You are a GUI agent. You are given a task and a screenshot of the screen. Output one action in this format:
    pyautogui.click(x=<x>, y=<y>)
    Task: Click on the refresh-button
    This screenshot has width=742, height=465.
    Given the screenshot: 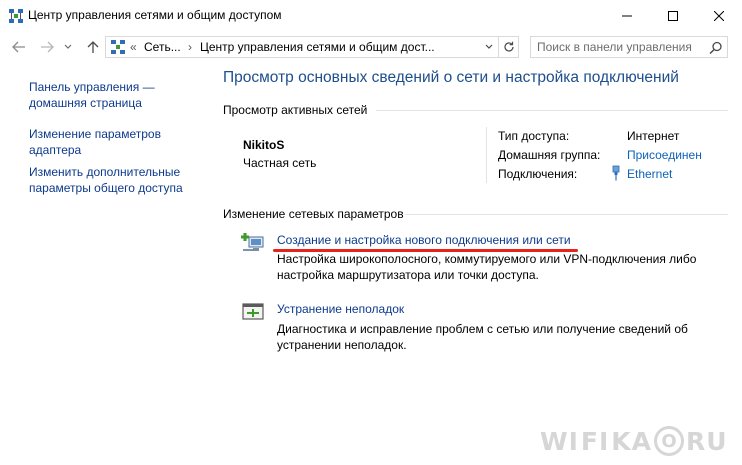 What is the action you would take?
    pyautogui.click(x=508, y=47)
    